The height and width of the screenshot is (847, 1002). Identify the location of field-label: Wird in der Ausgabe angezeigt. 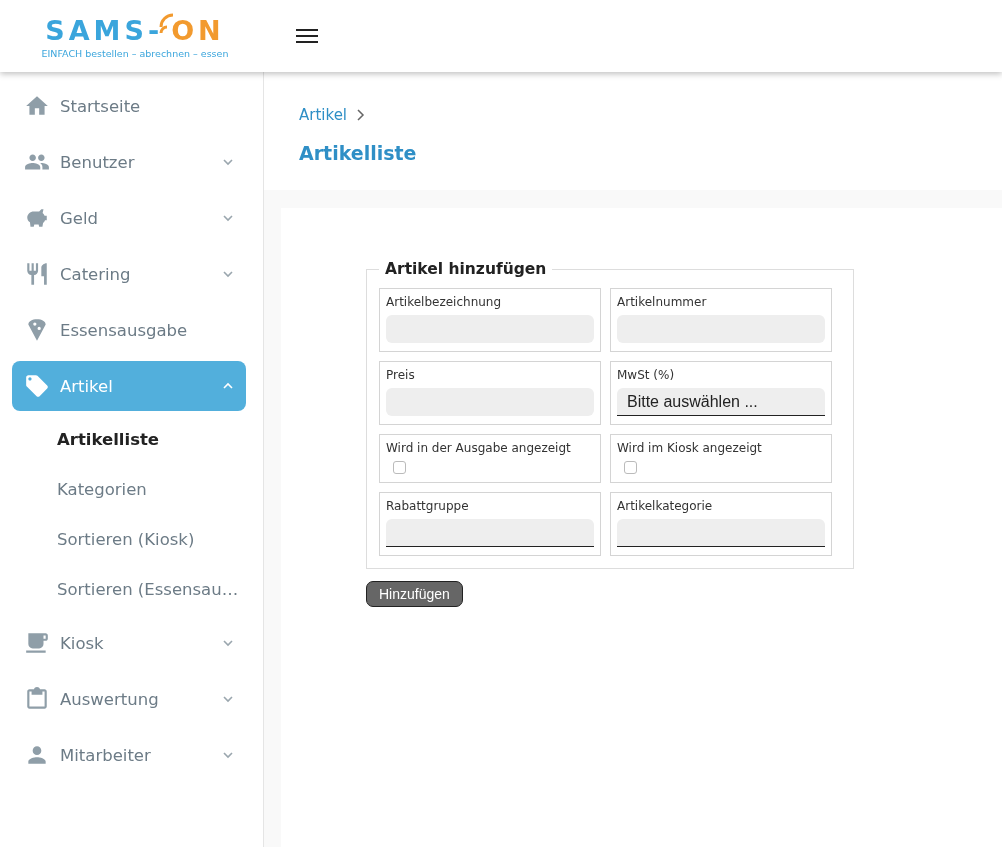
(479, 448).